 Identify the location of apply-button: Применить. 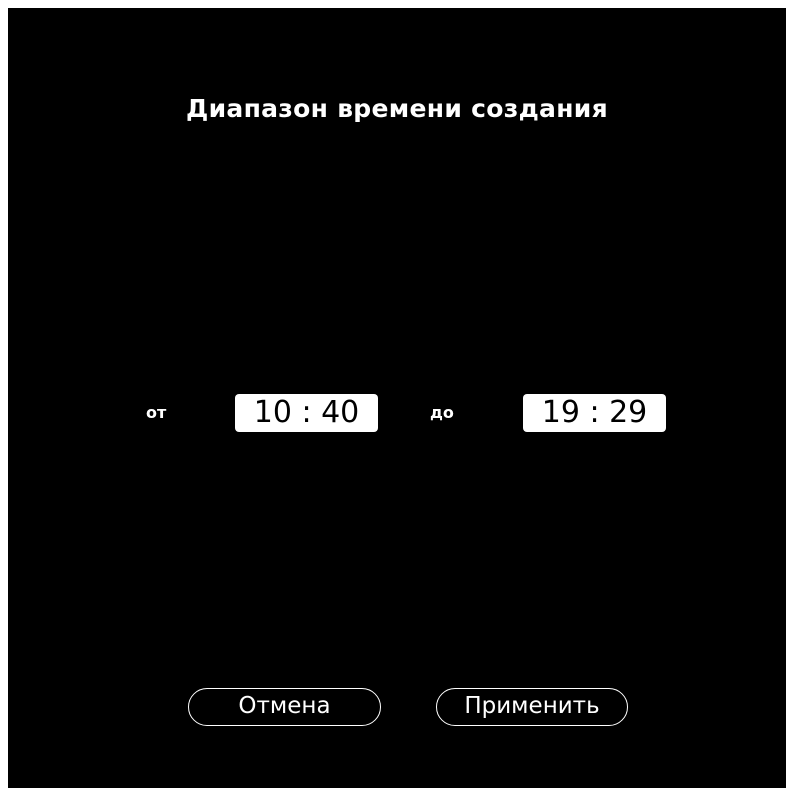
(532, 707).